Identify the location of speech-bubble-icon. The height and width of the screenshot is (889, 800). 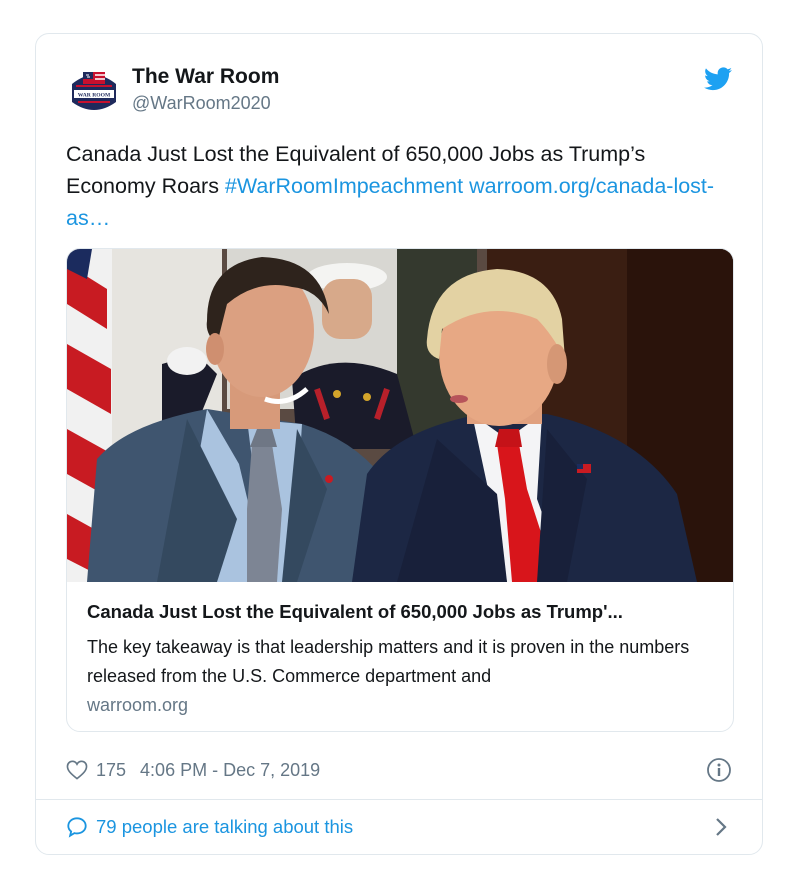
(77, 827).